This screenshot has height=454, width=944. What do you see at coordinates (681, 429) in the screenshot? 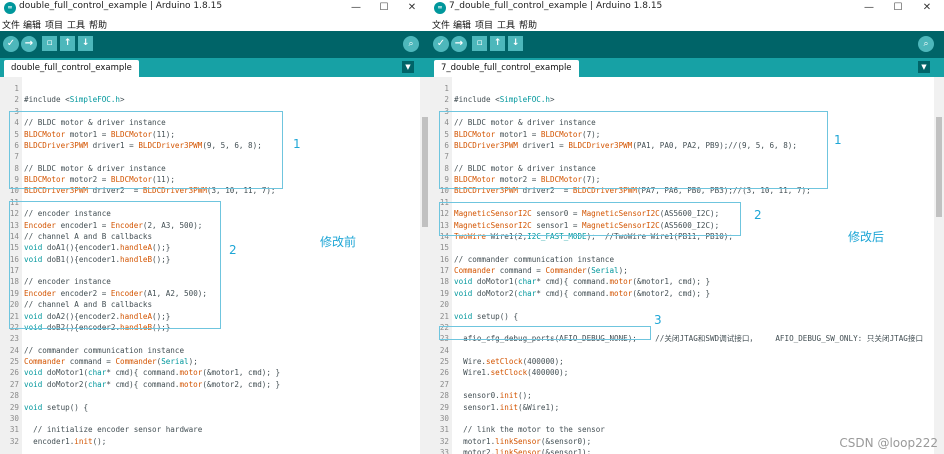
I see `code-line: 31 // link the motor to the sensor` at bounding box center [681, 429].